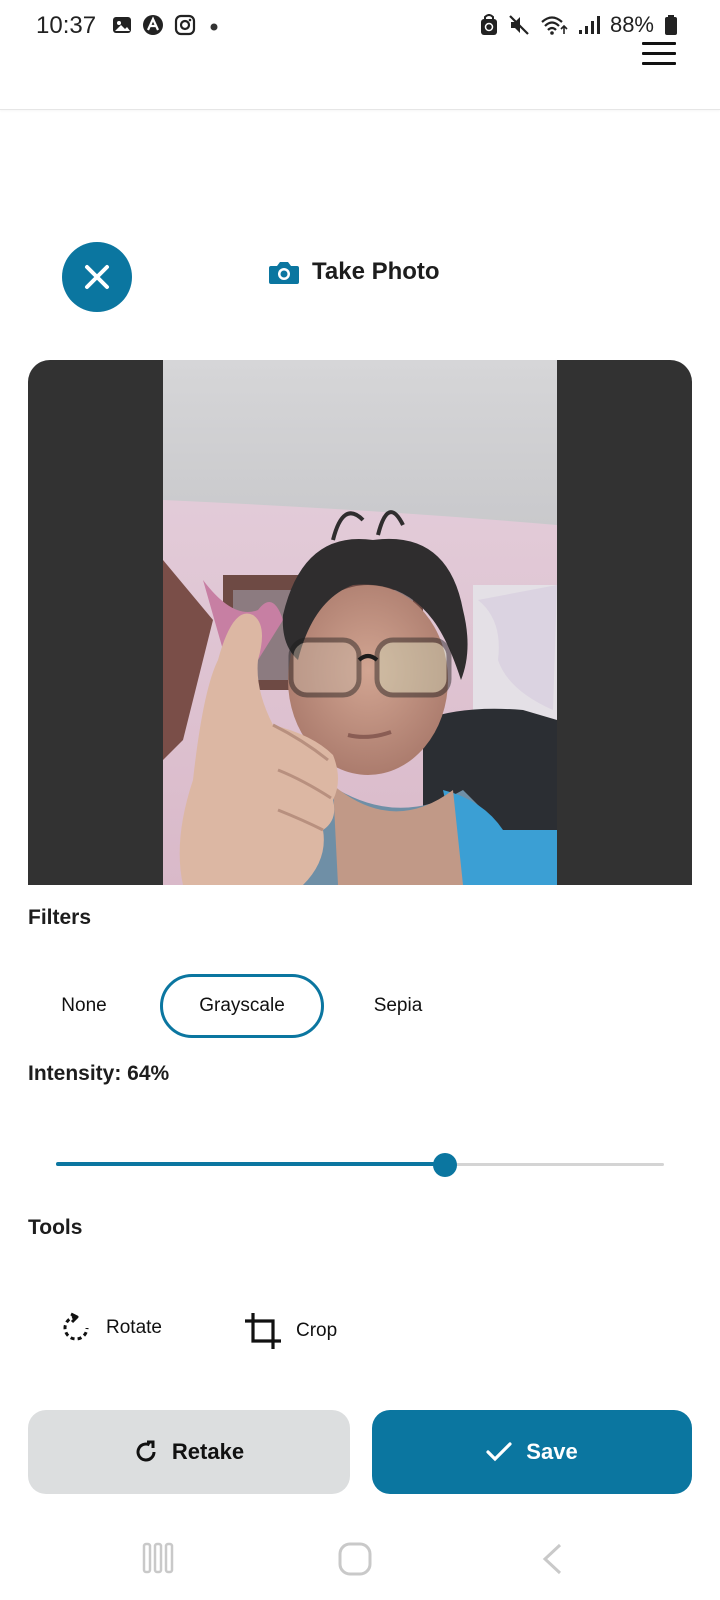  Describe the element at coordinates (317, 1330) in the screenshot. I see `crop-label: Crop` at that location.